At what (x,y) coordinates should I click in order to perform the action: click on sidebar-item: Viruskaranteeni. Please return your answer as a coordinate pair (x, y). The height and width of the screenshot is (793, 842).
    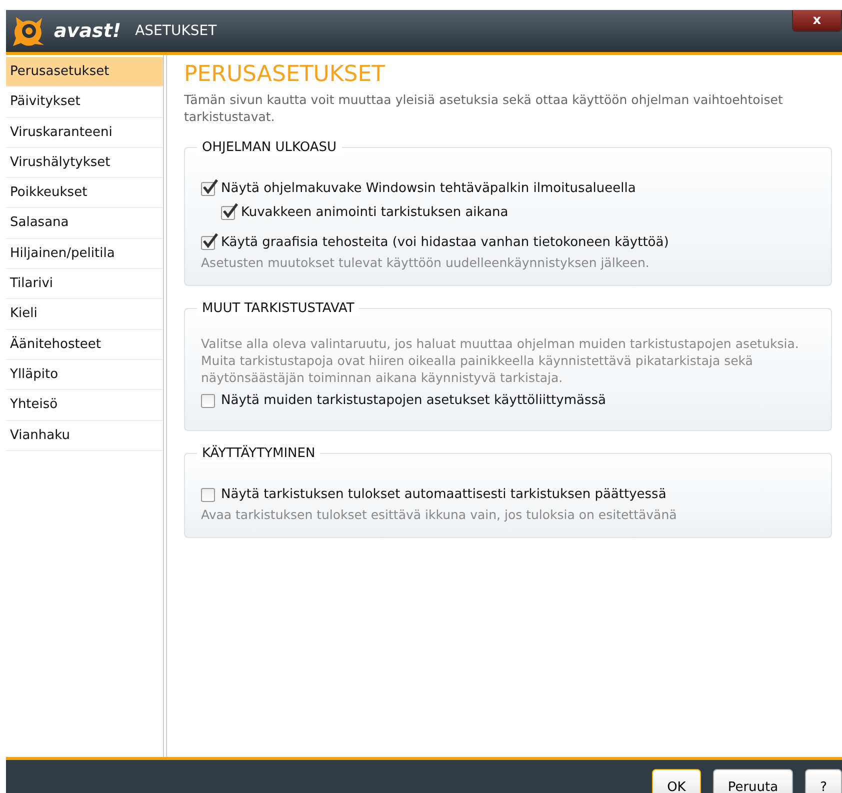
    Looking at the image, I should click on (84, 133).